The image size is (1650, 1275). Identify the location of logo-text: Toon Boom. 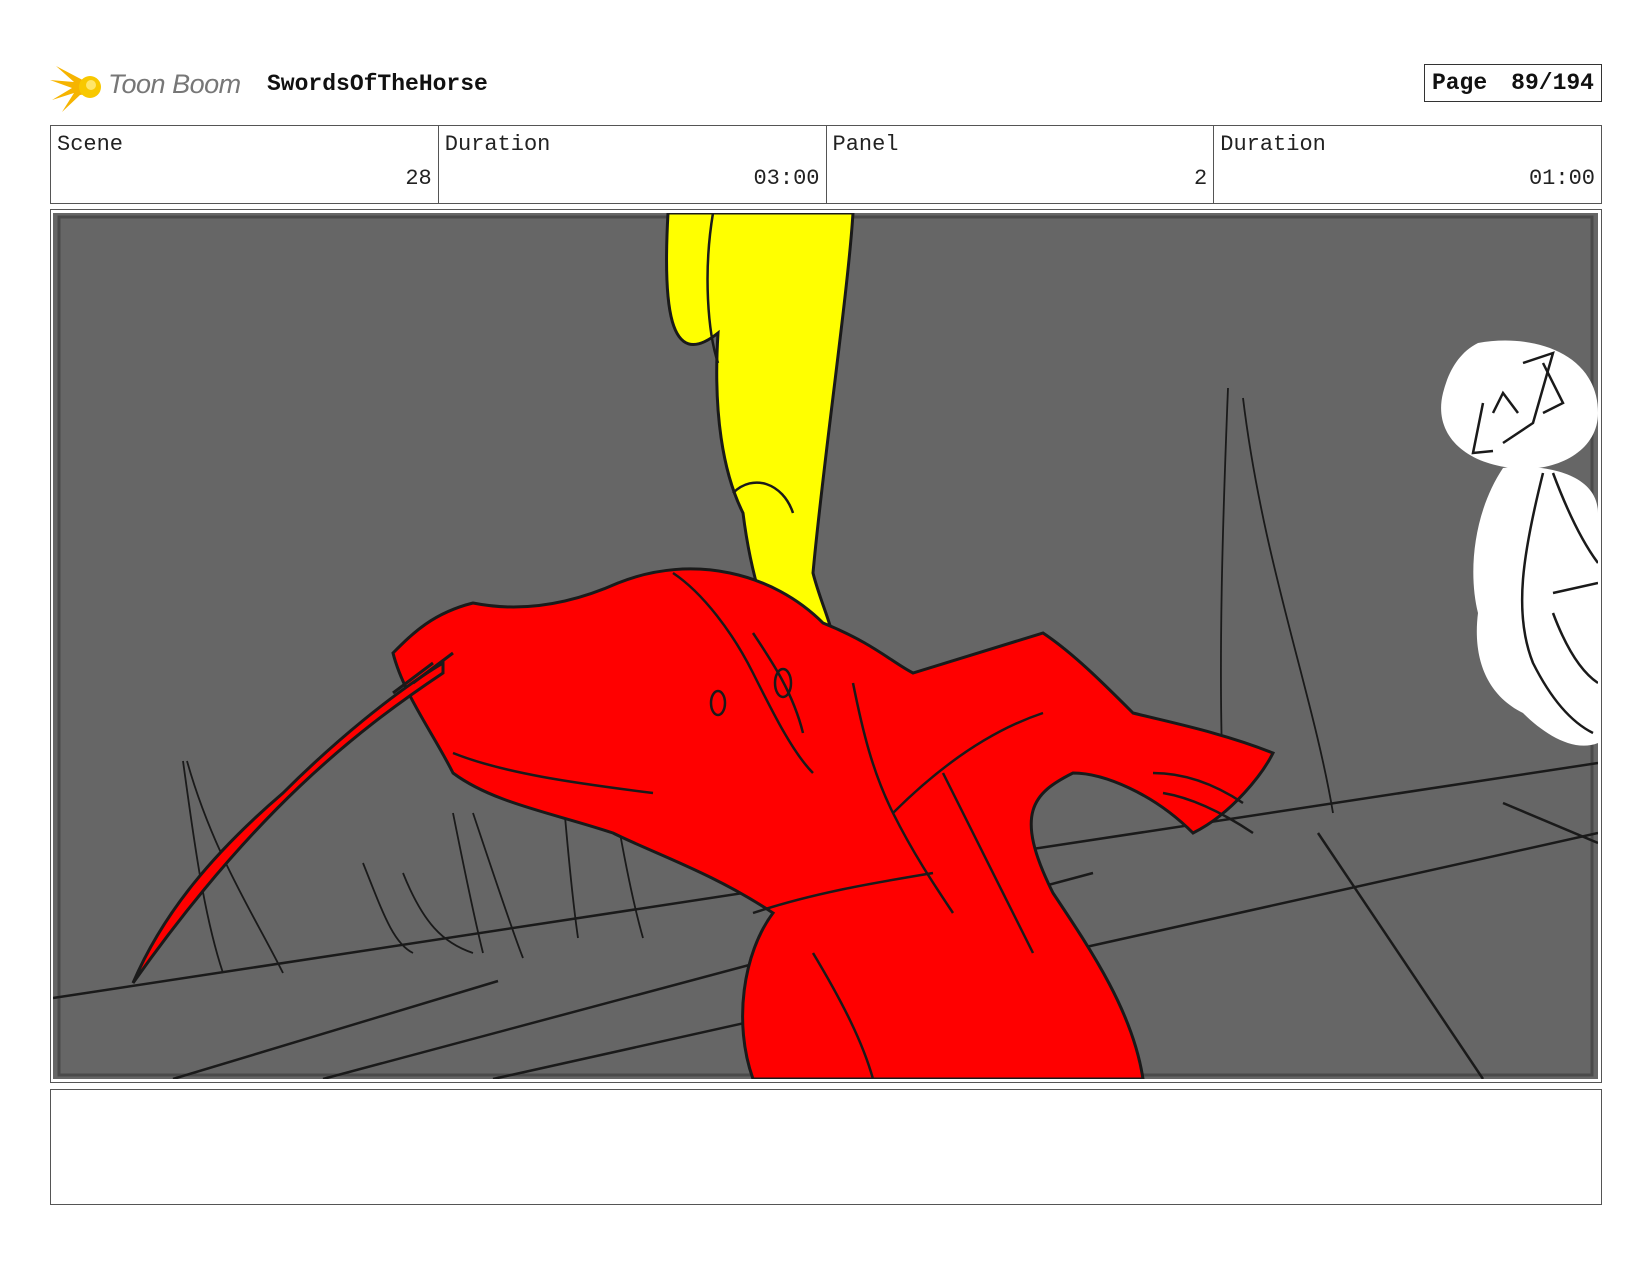
(174, 84).